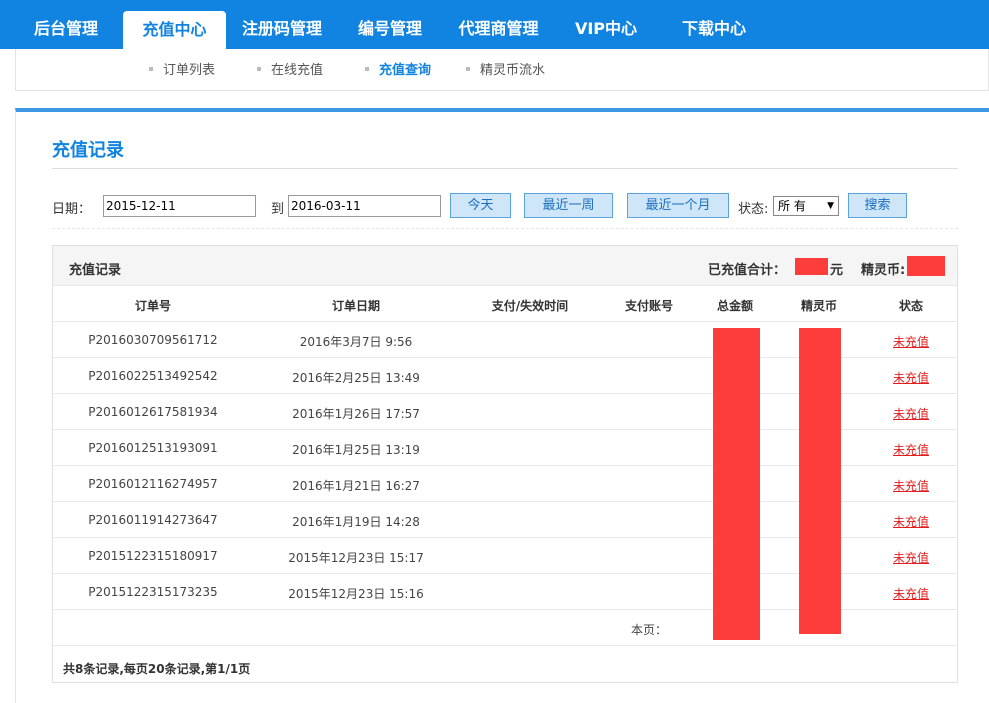 The width and height of the screenshot is (989, 703). I want to click on col-coins: 精灵币, so click(818, 306).